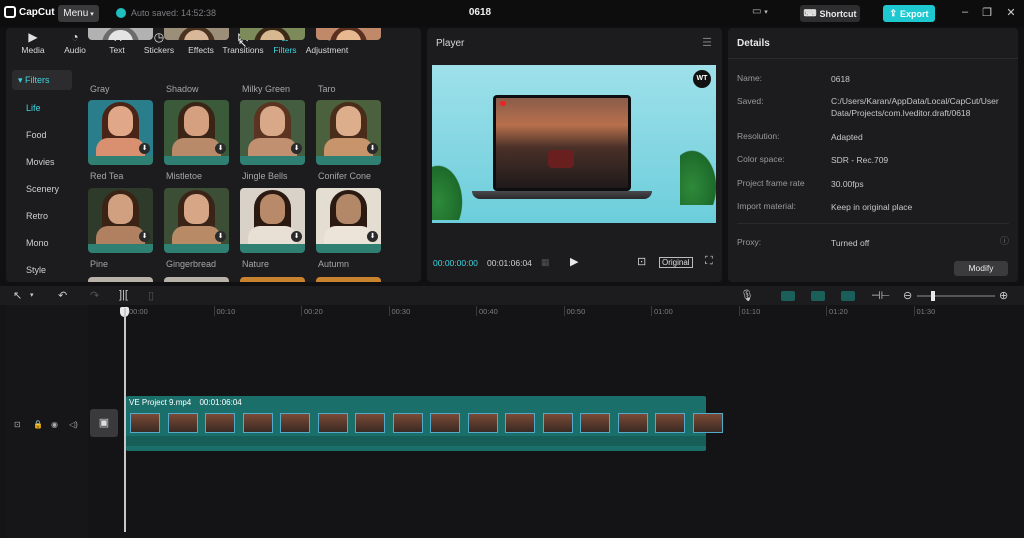 The width and height of the screenshot is (1024, 538). Describe the element at coordinates (1004, 240) in the screenshot. I see `info-icon: ⓘ` at that location.